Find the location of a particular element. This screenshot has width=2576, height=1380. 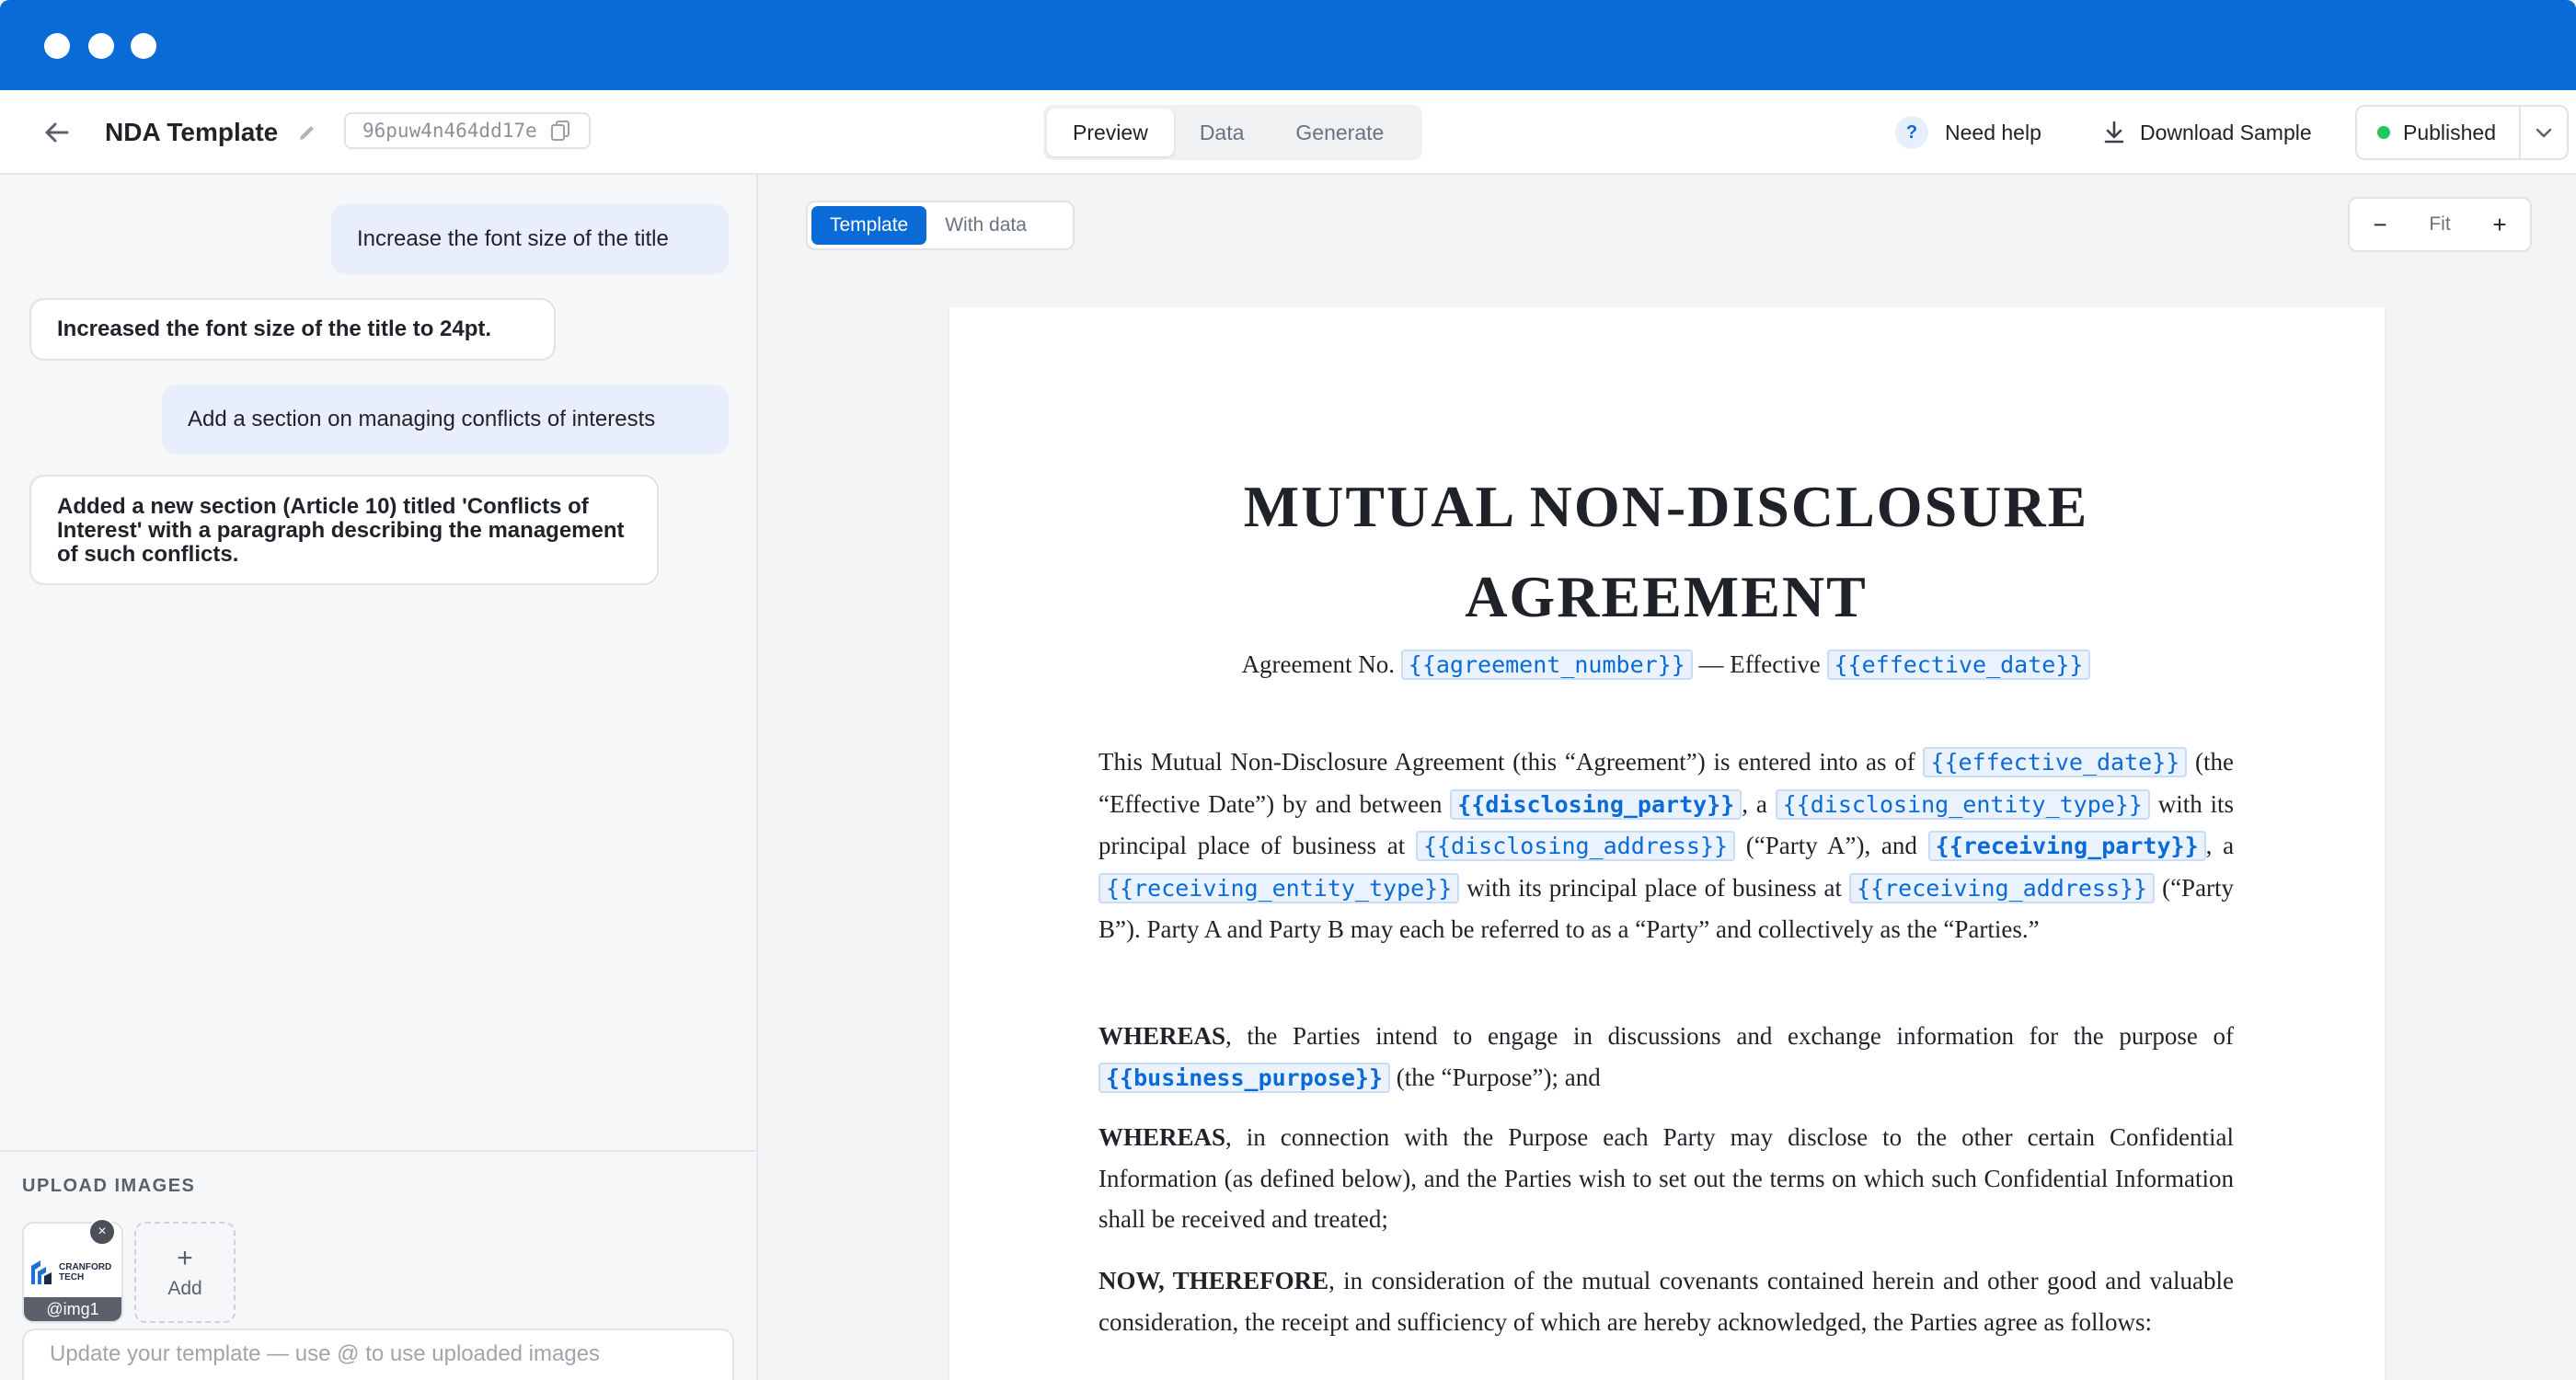

template-id-badge: 96puw4n464dd17e is located at coordinates (467, 130).